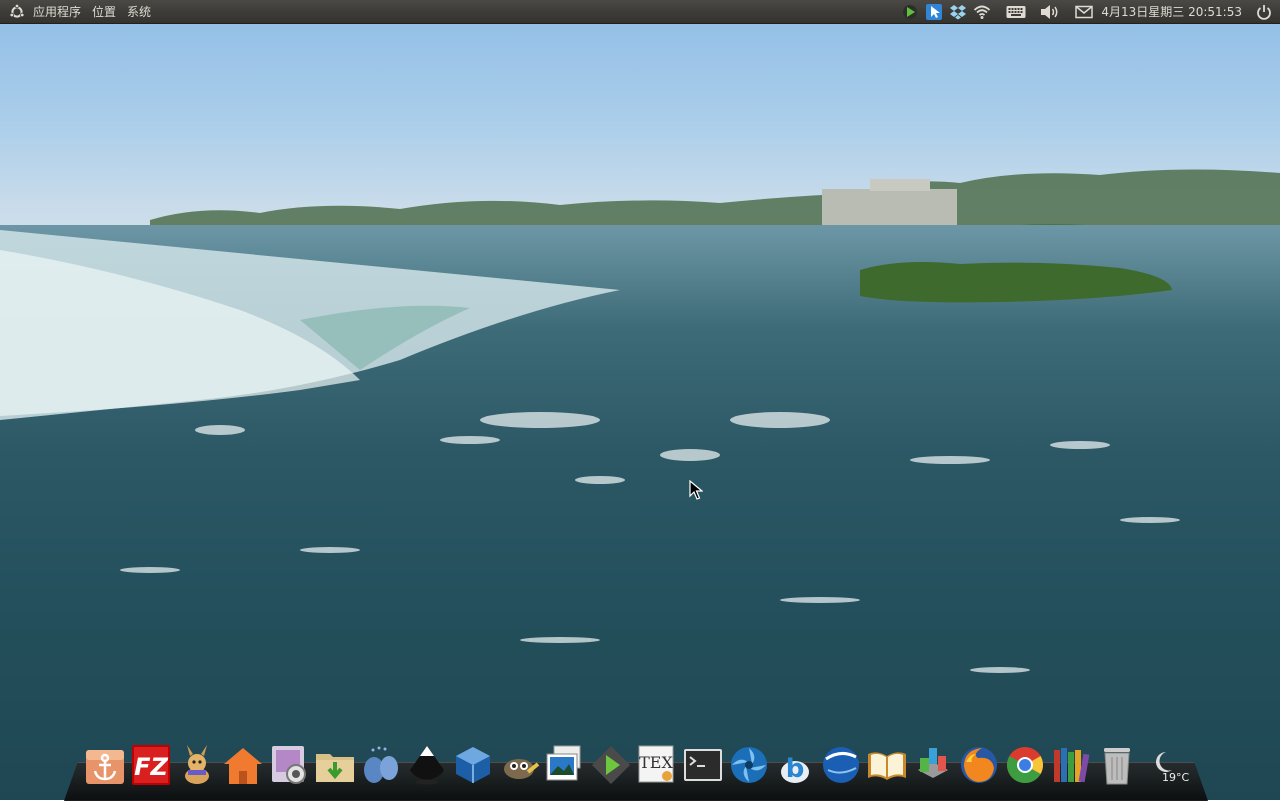 This screenshot has width=1280, height=801. I want to click on menu-system: 系统, so click(139, 12).